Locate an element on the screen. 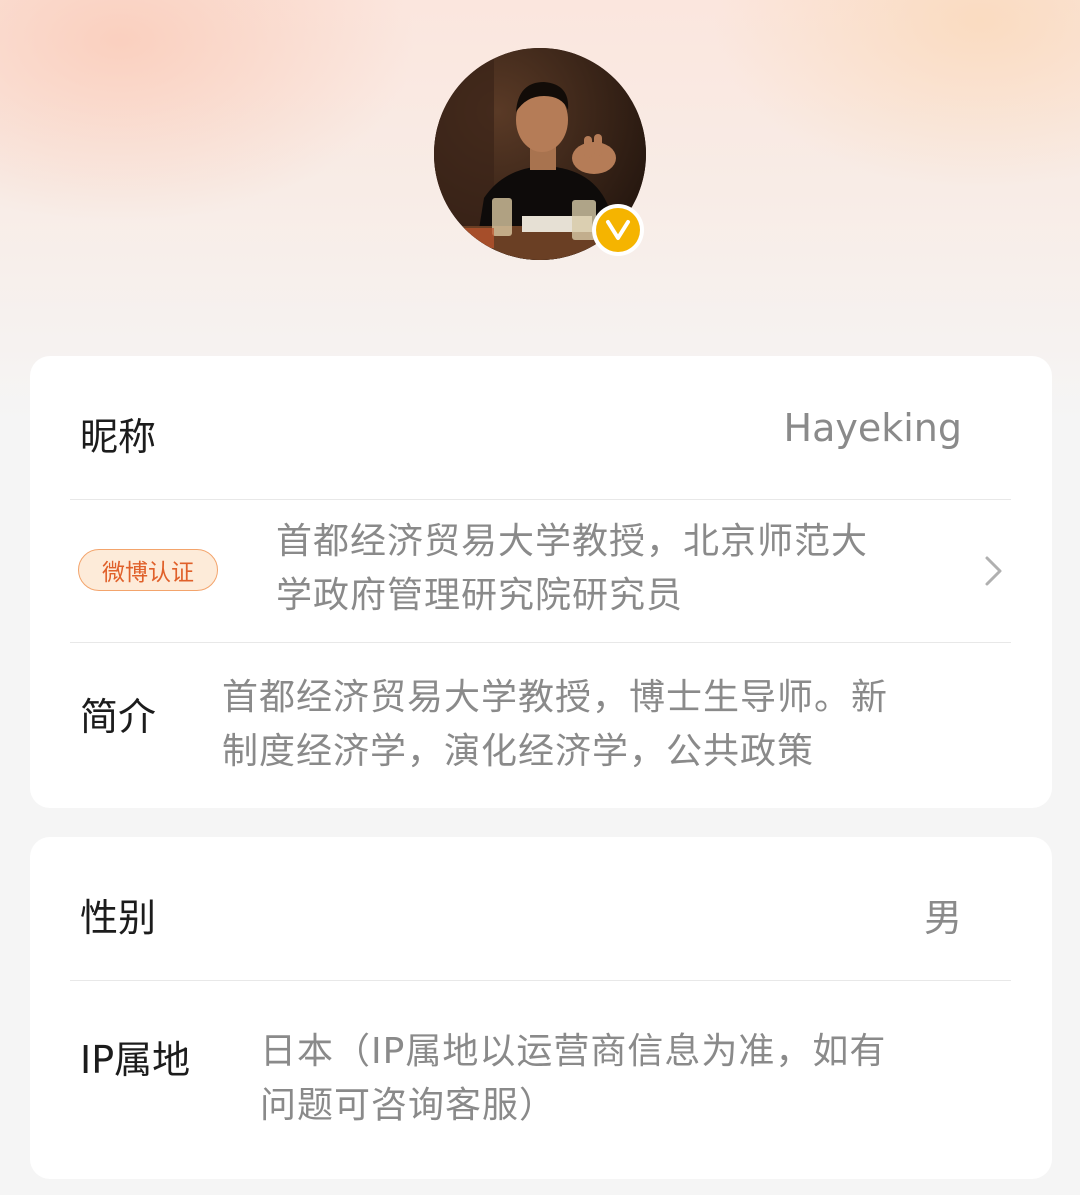 The width and height of the screenshot is (1080, 1195). nickname-label: 昵称 is located at coordinates (118, 437).